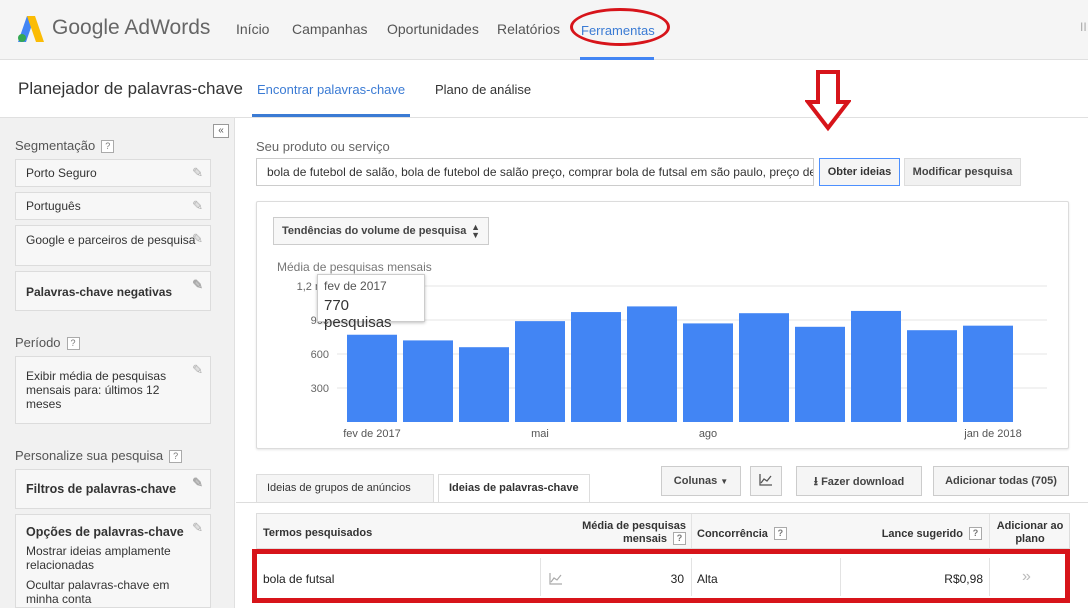 This screenshot has height=608, width=1088. What do you see at coordinates (483, 89) in the screenshot?
I see `tab-plano-de-analise: Plano de análise` at bounding box center [483, 89].